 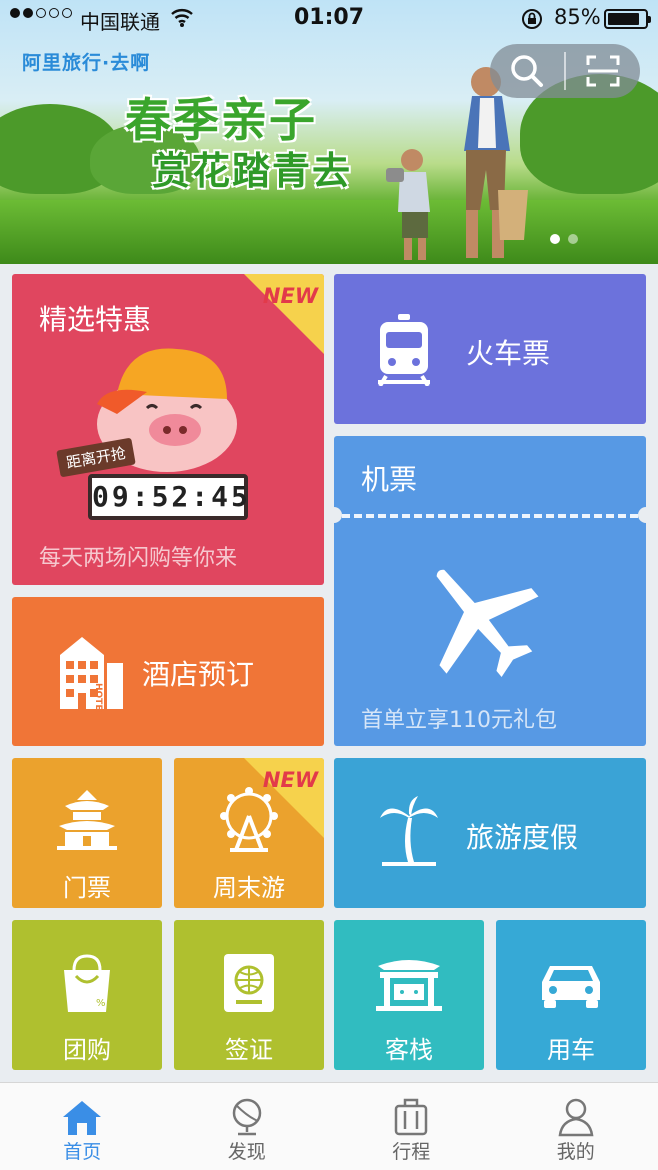 I want to click on banner-subheadline: 赏花踏青去, so click(x=252, y=171).